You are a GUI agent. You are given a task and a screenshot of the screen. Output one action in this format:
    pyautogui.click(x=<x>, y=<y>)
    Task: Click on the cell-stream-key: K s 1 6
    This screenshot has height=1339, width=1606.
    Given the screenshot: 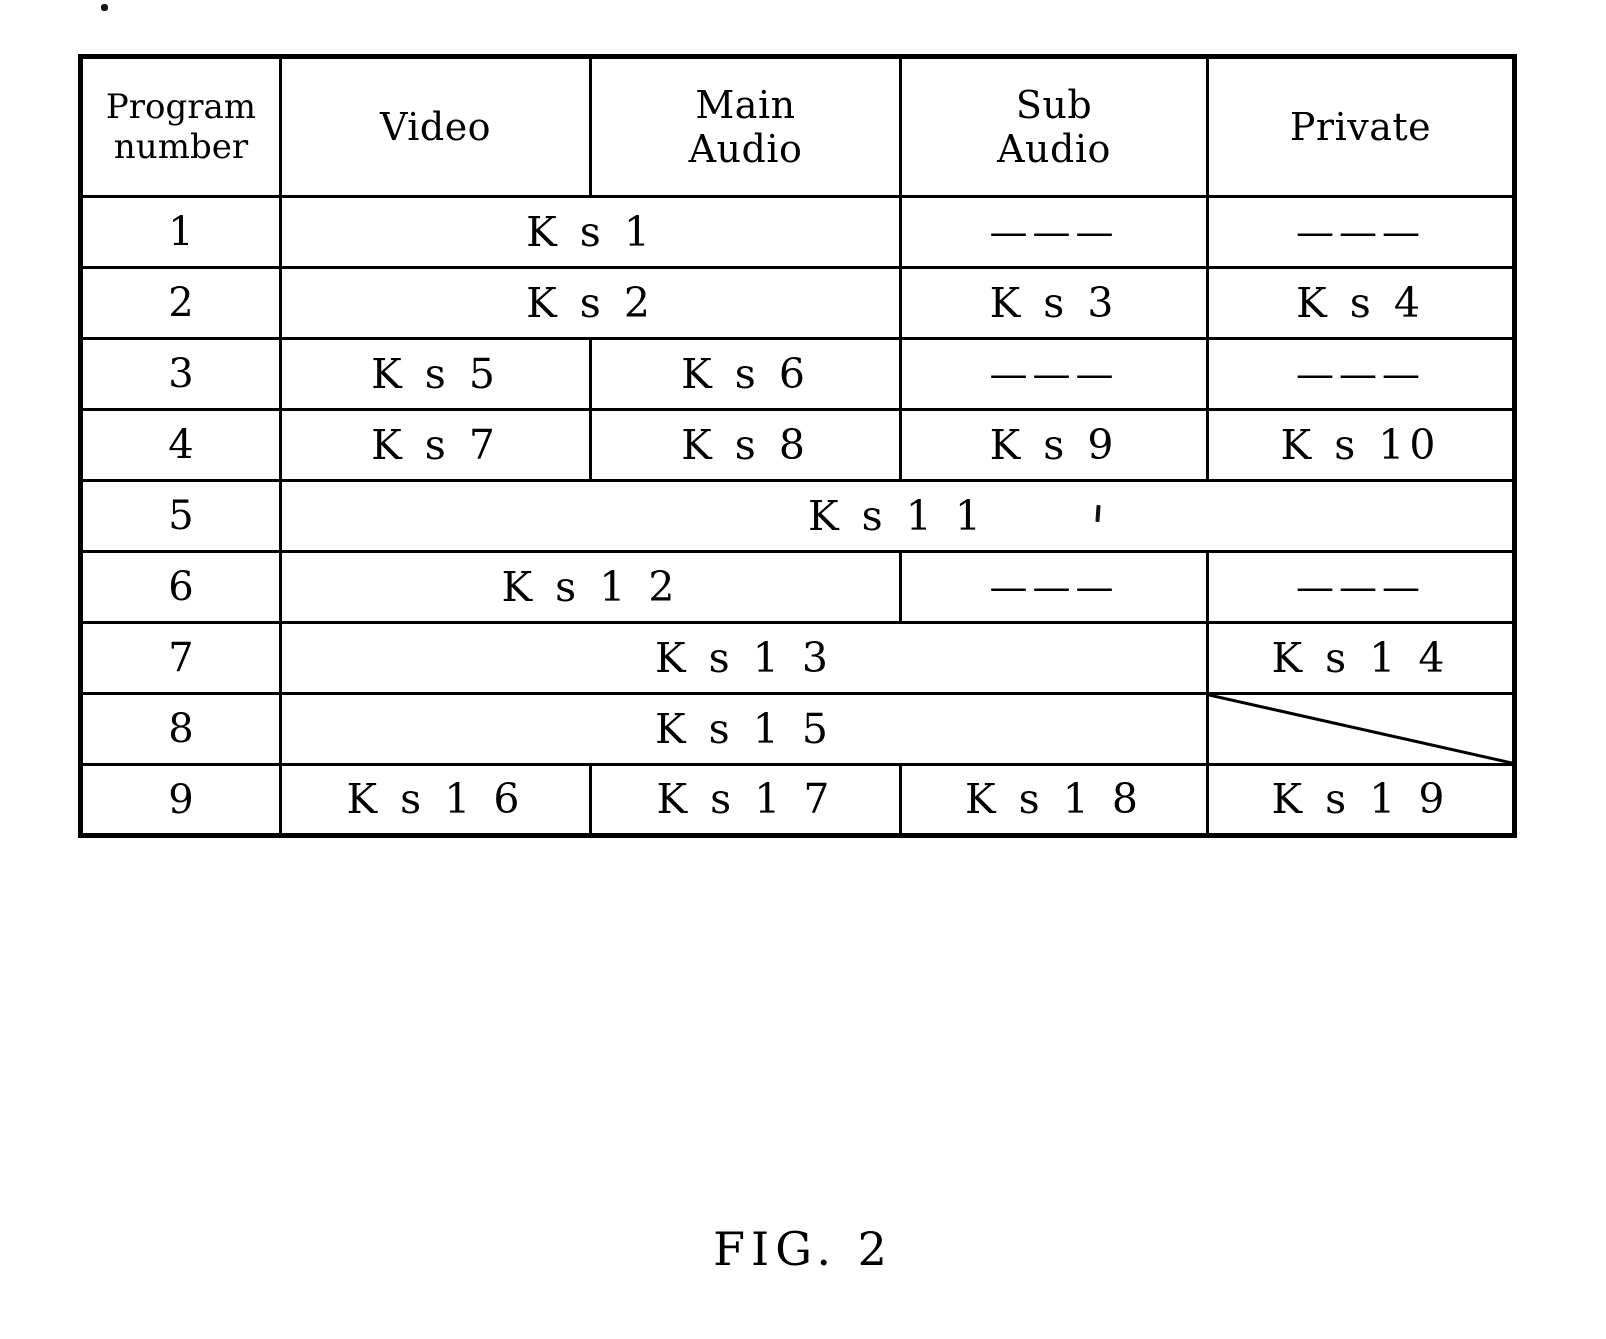 What is the action you would take?
    pyautogui.click(x=435, y=800)
    